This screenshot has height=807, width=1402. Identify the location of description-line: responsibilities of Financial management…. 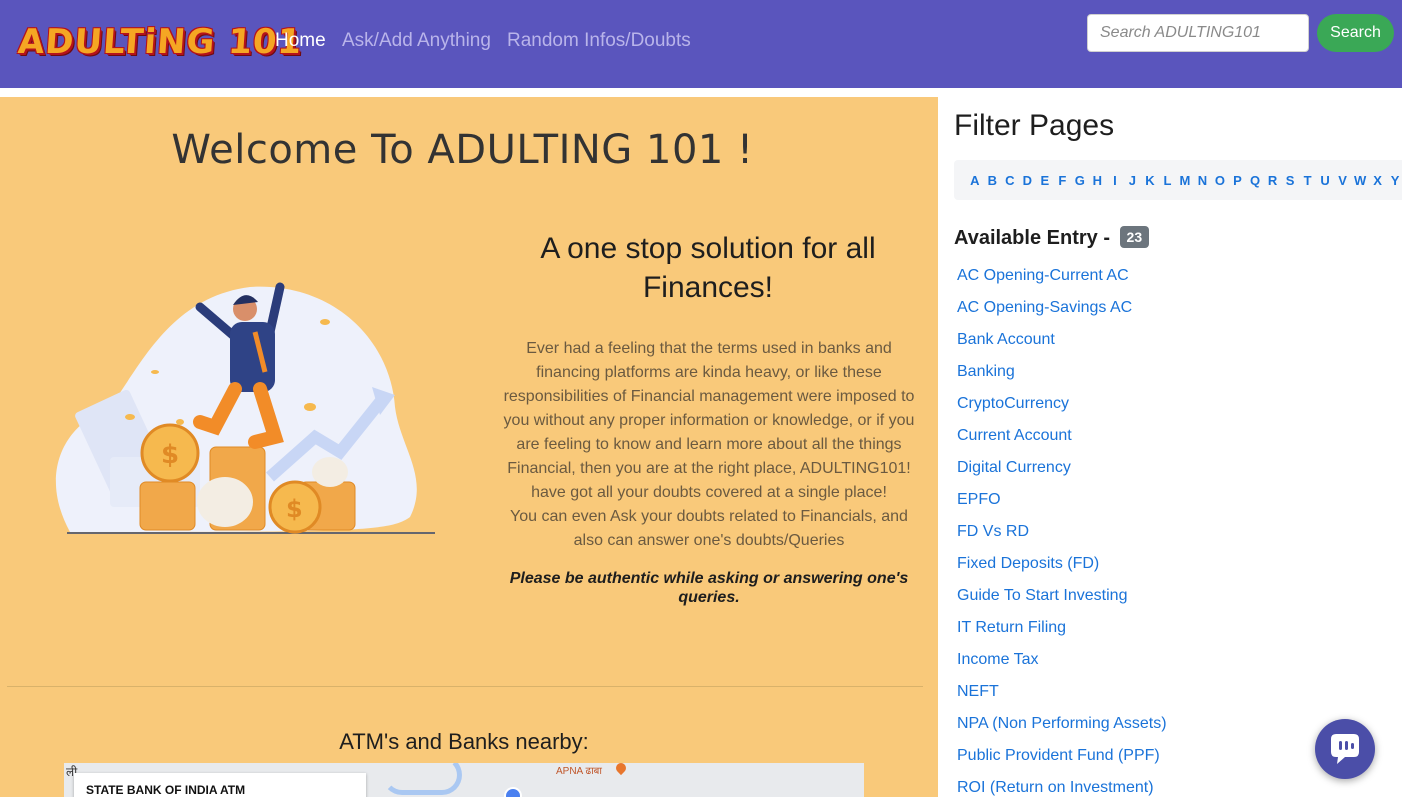
(709, 396).